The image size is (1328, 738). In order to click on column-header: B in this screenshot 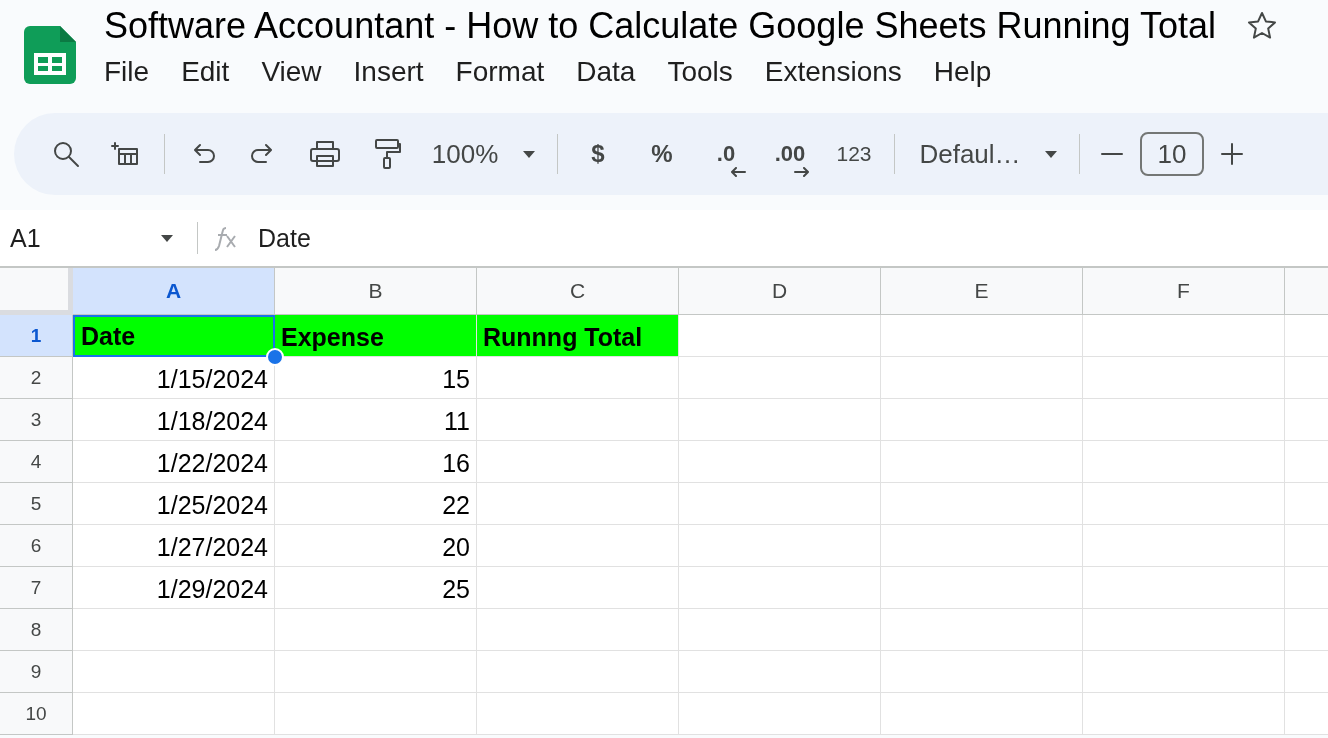, I will do `click(376, 291)`.